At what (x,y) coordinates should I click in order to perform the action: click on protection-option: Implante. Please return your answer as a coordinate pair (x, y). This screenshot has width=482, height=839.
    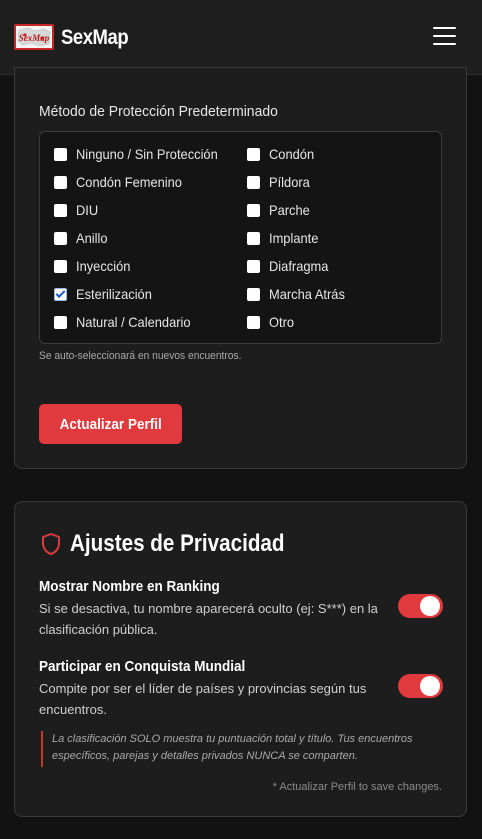
    Looking at the image, I should click on (285, 238).